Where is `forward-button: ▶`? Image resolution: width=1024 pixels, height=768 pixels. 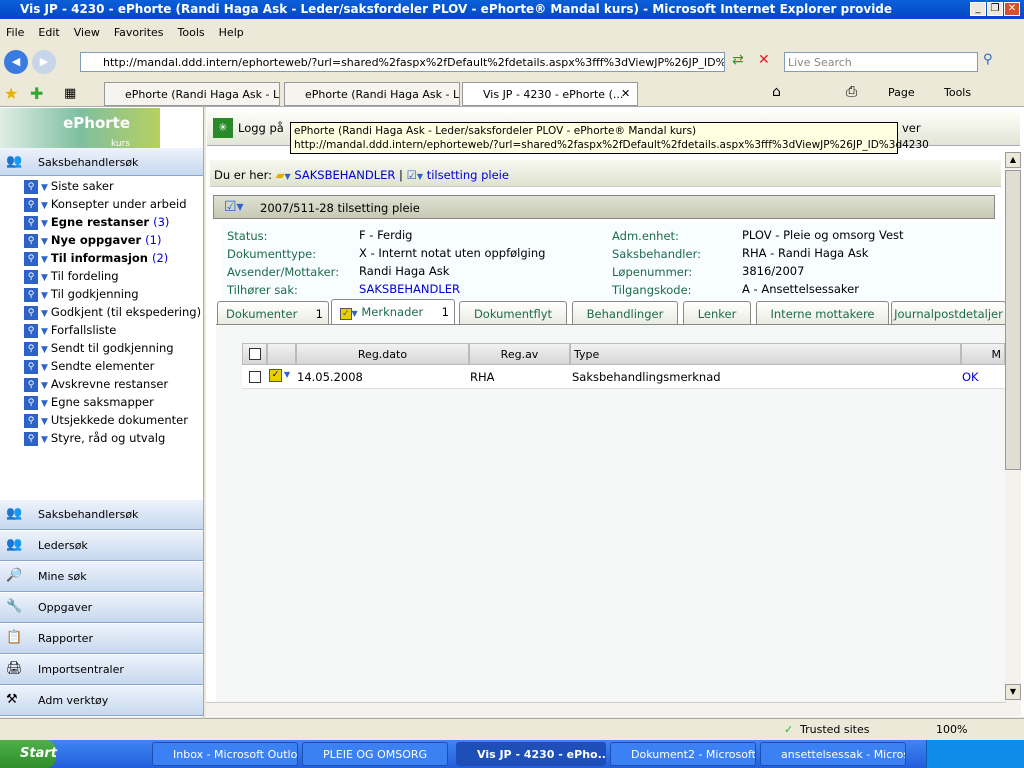 forward-button: ▶ is located at coordinates (44, 62).